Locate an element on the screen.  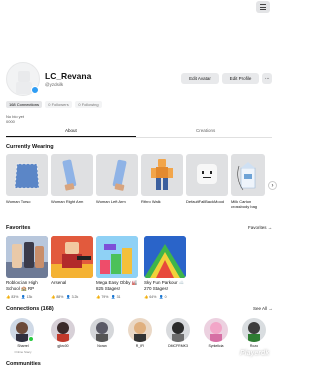
wearing-item-label: Woman Left Arm is located at coordinates (111, 201).